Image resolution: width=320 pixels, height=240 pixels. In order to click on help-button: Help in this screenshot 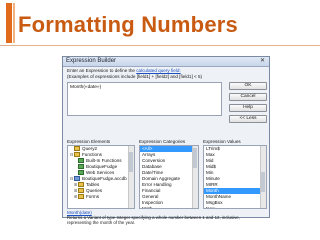, I will do `click(248, 108)`.